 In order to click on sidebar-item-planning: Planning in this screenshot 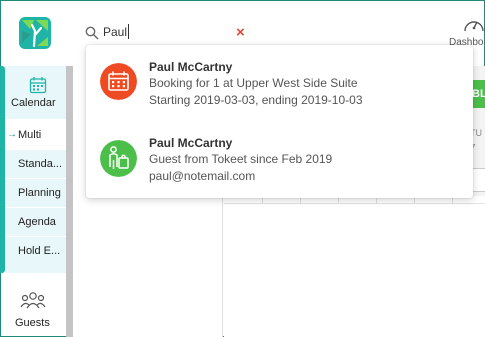, I will do `click(35, 193)`.